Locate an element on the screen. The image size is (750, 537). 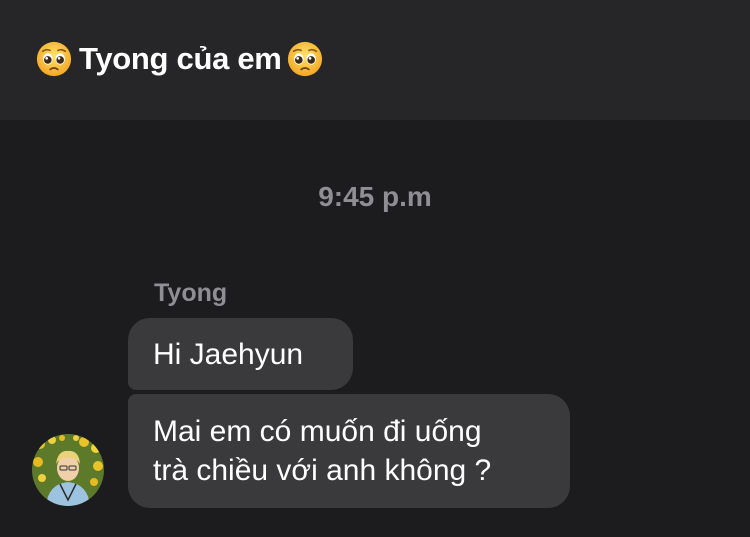
message-timestamp: 9:45 p.m is located at coordinates (375, 196).